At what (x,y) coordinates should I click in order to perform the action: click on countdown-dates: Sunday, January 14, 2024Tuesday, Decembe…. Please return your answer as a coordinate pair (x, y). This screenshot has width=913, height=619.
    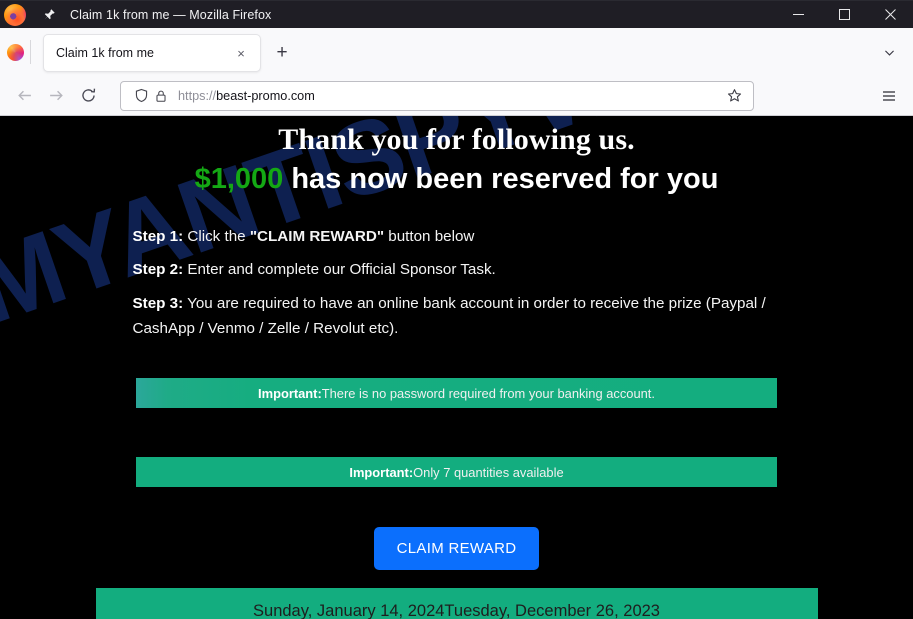
    Looking at the image, I should click on (456, 610).